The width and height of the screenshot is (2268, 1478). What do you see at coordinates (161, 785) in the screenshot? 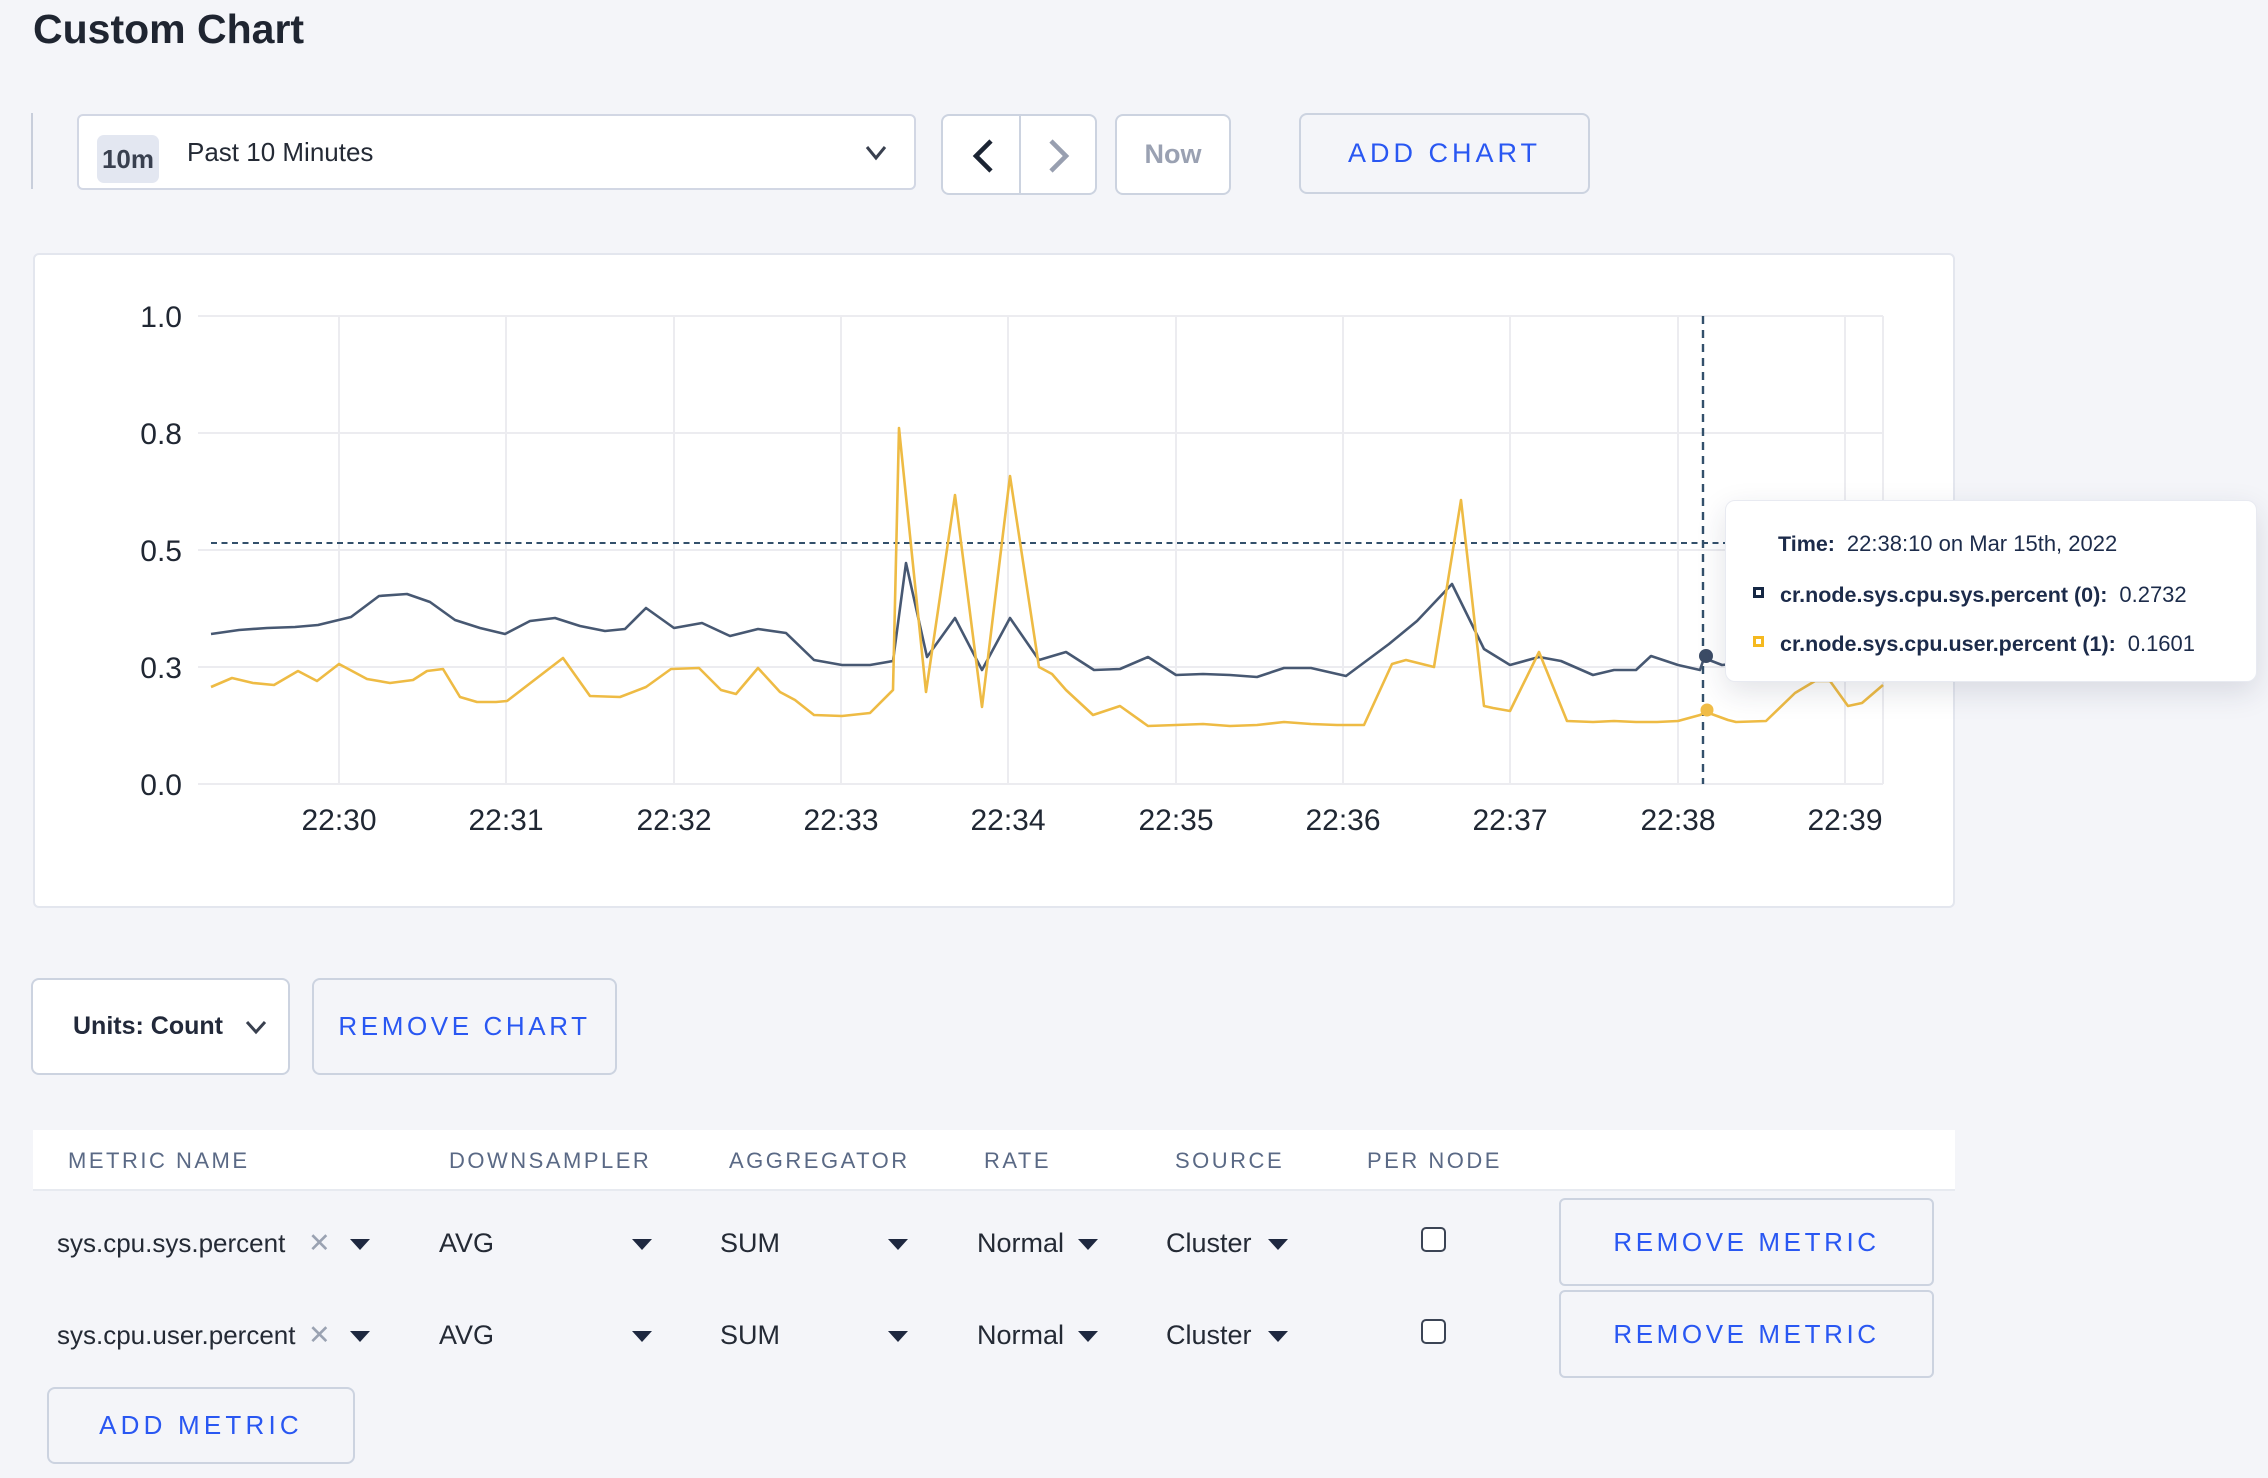
I see `svg-text: 0.0` at bounding box center [161, 785].